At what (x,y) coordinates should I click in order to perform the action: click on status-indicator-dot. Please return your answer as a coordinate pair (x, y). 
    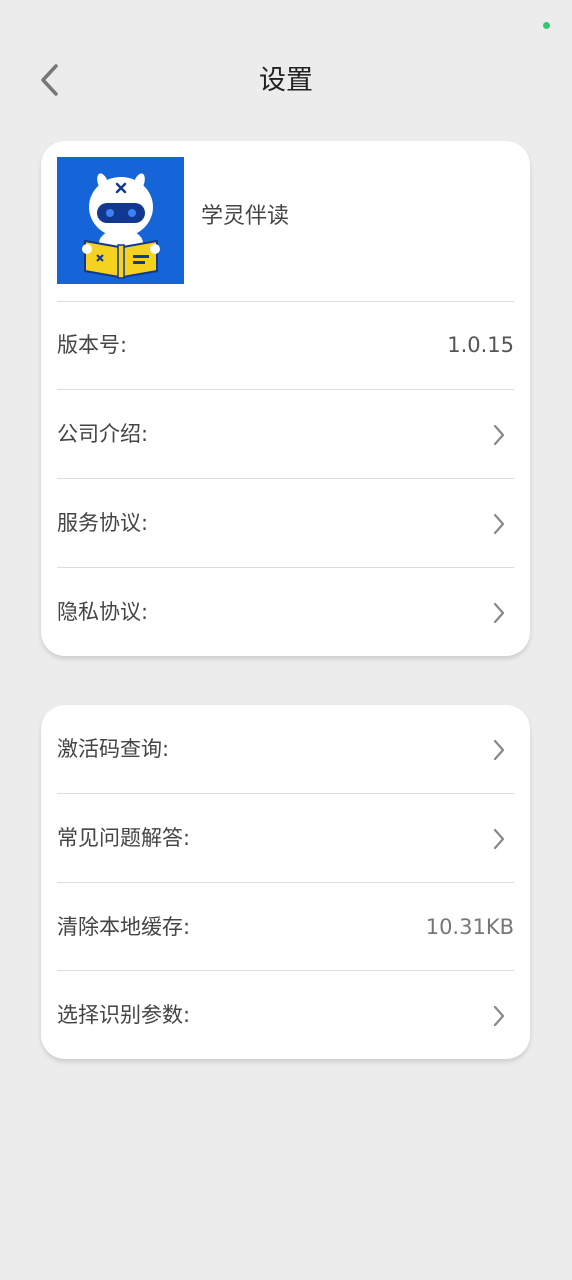
    Looking at the image, I should click on (546, 25).